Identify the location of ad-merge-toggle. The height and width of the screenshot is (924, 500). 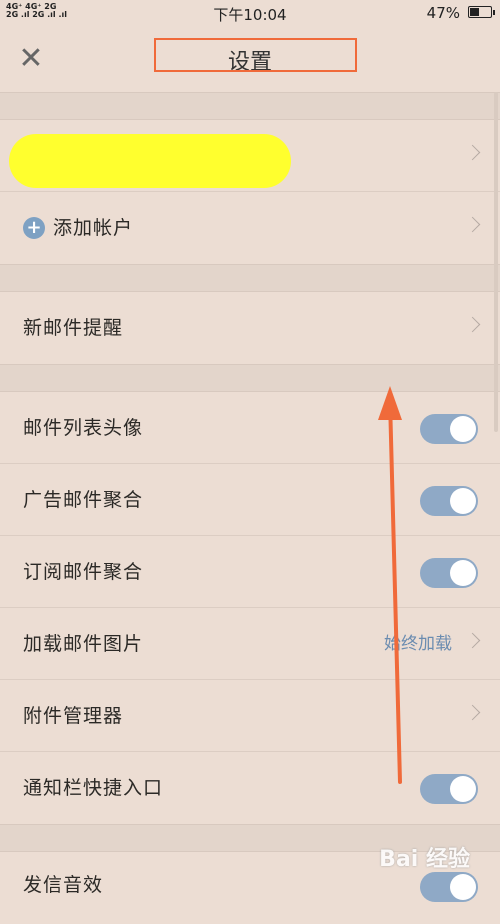
(449, 501).